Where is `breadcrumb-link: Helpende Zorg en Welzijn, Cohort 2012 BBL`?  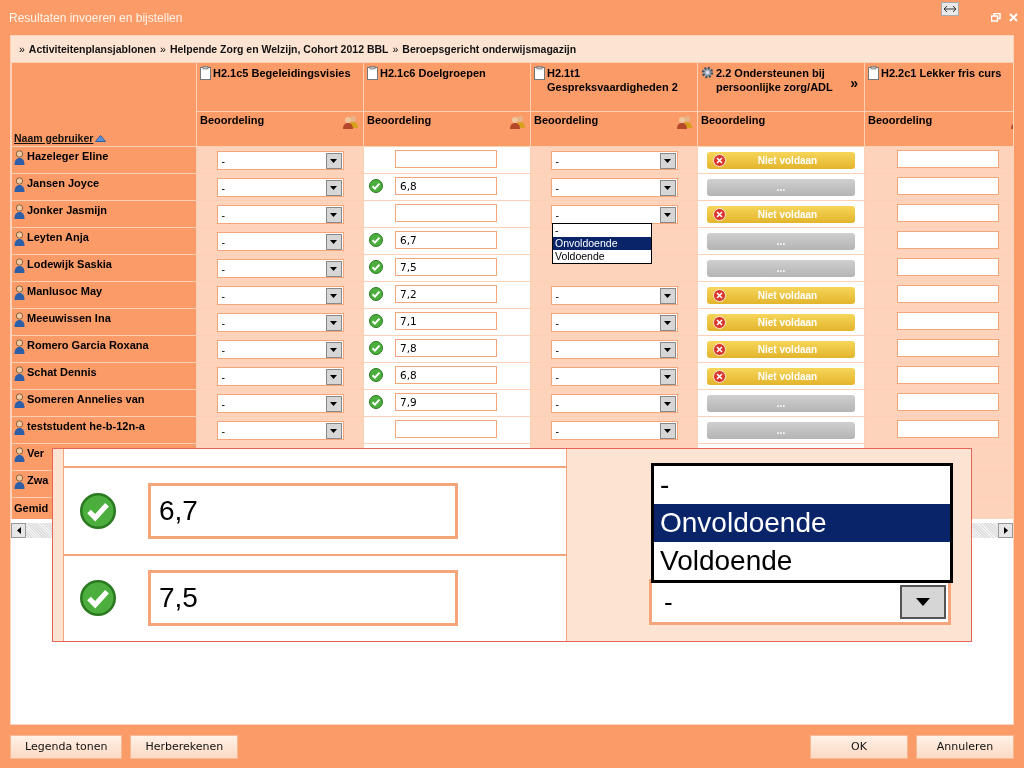 breadcrumb-link: Helpende Zorg en Welzijn, Cohort 2012 BBL is located at coordinates (279, 49).